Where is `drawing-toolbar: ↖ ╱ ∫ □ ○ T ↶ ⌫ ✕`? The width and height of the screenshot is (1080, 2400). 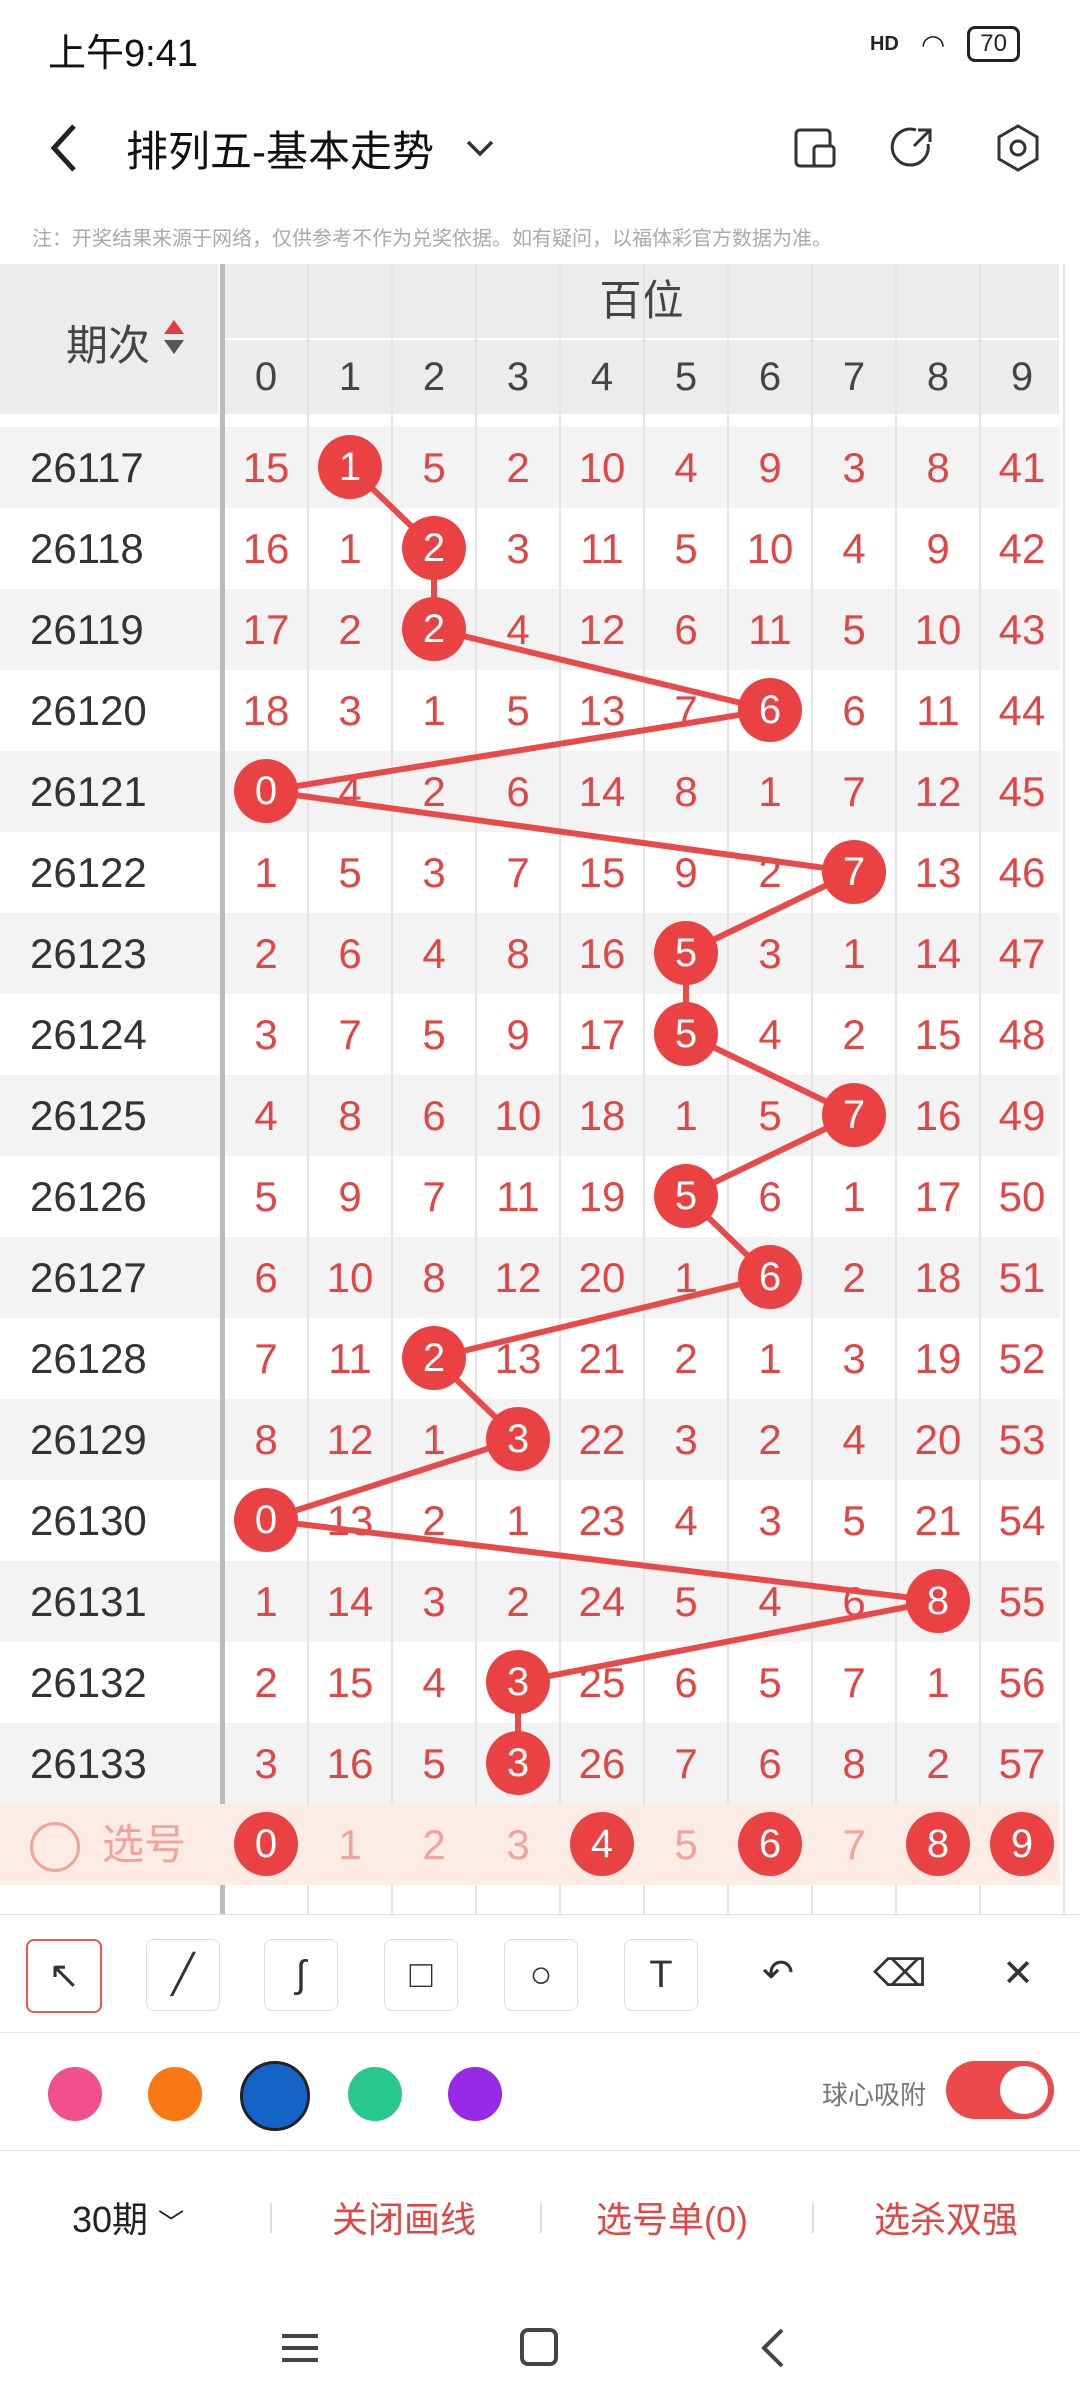 drawing-toolbar: ↖ ╱ ∫ □ ○ T ↶ ⌫ ✕ is located at coordinates (540, 1972).